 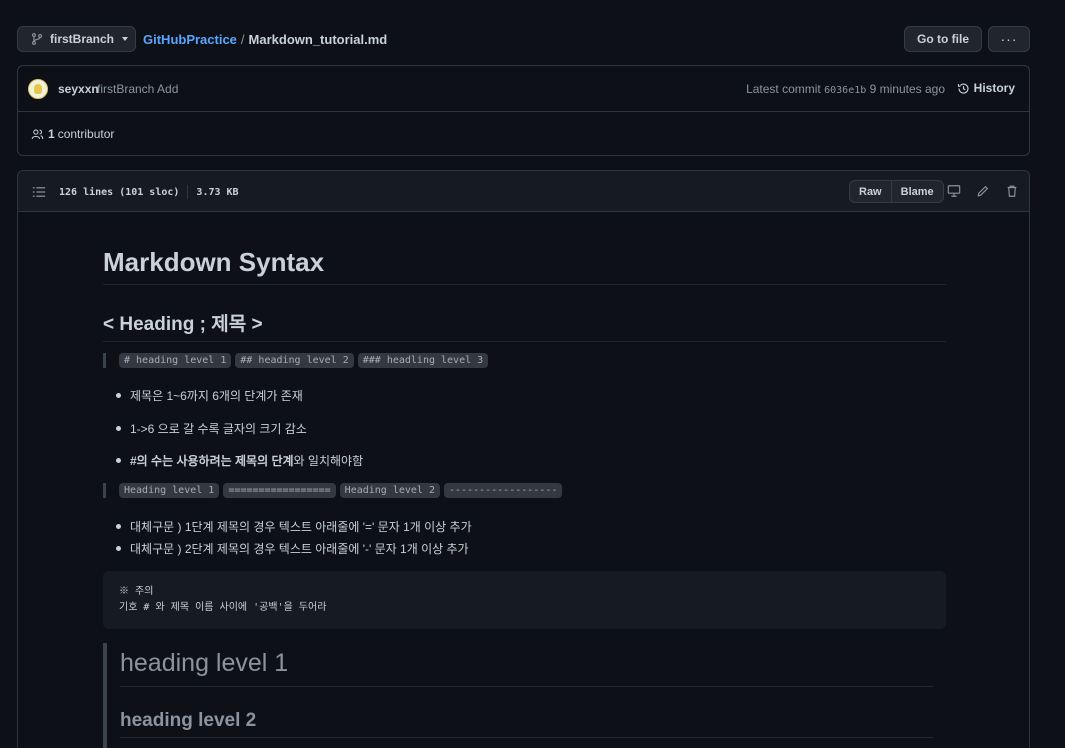 I want to click on chevron-down-icon, so click(x=125, y=39).